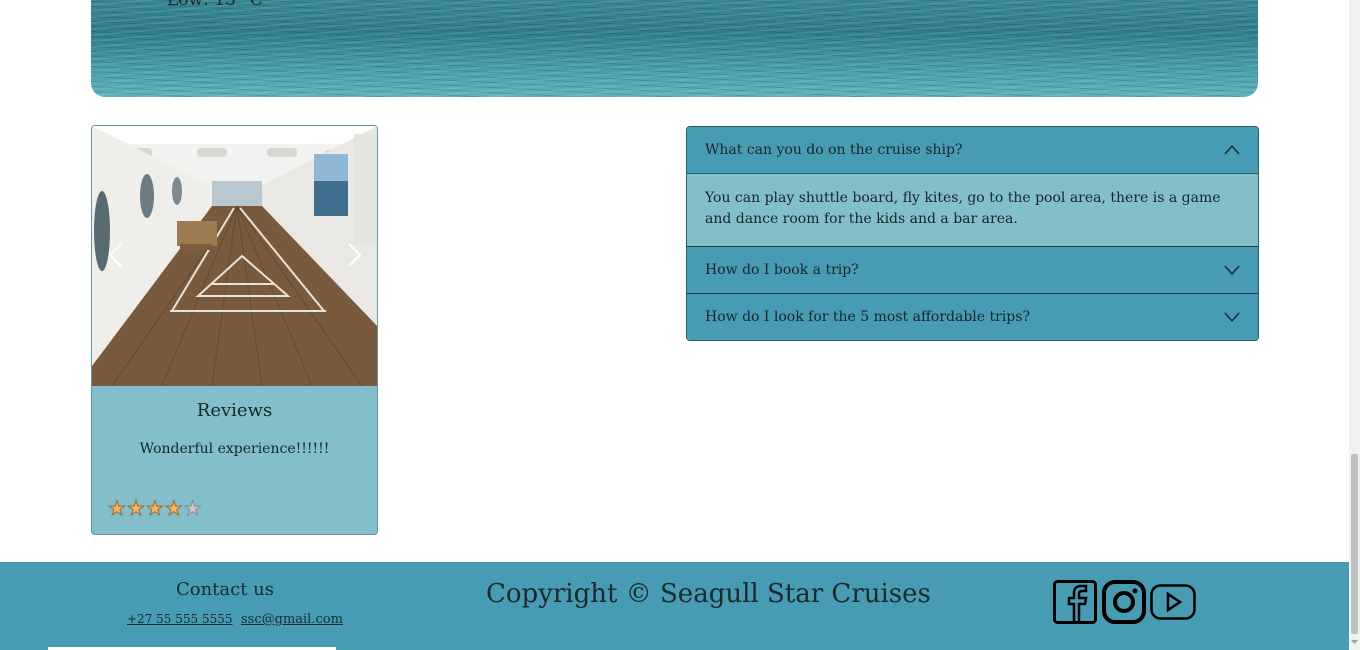  I want to click on faq-question-button: How do I book a trip?, so click(972, 270).